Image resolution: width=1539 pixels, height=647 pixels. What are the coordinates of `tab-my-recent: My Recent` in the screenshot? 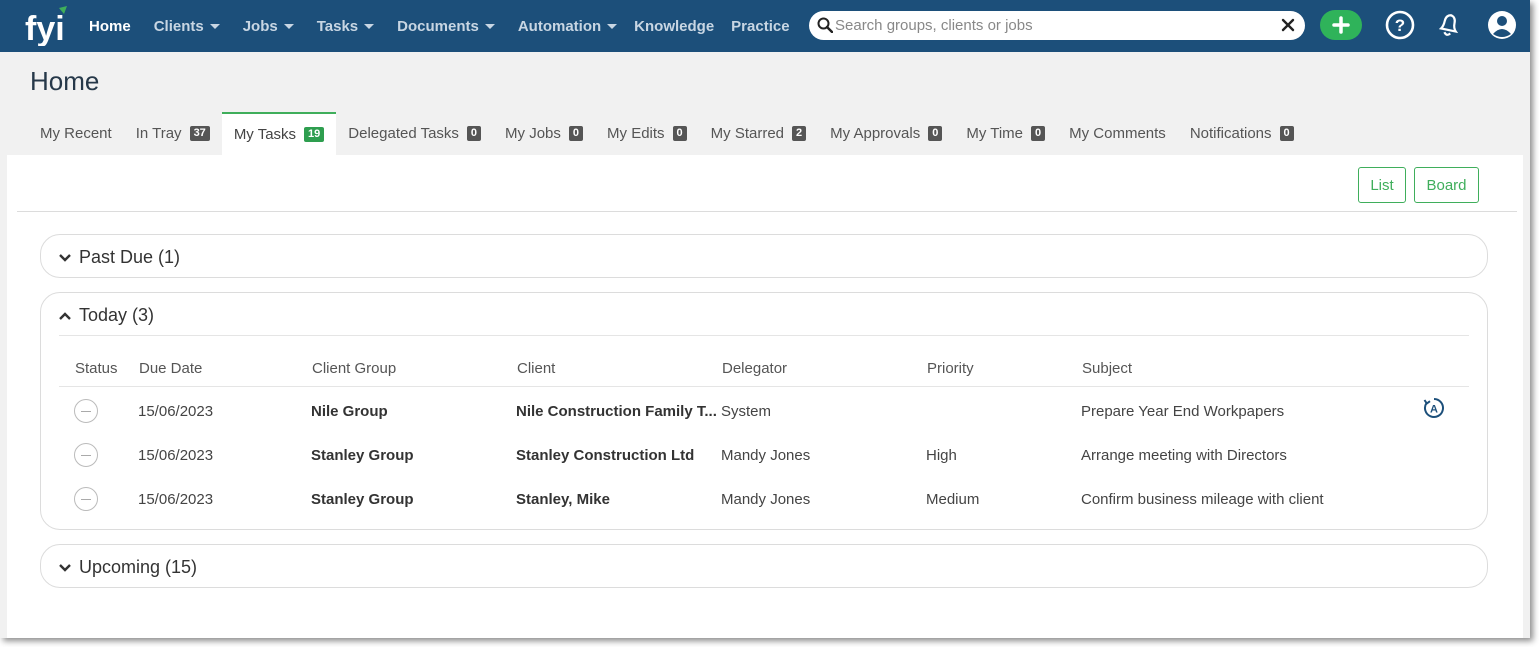 It's located at (76, 133).